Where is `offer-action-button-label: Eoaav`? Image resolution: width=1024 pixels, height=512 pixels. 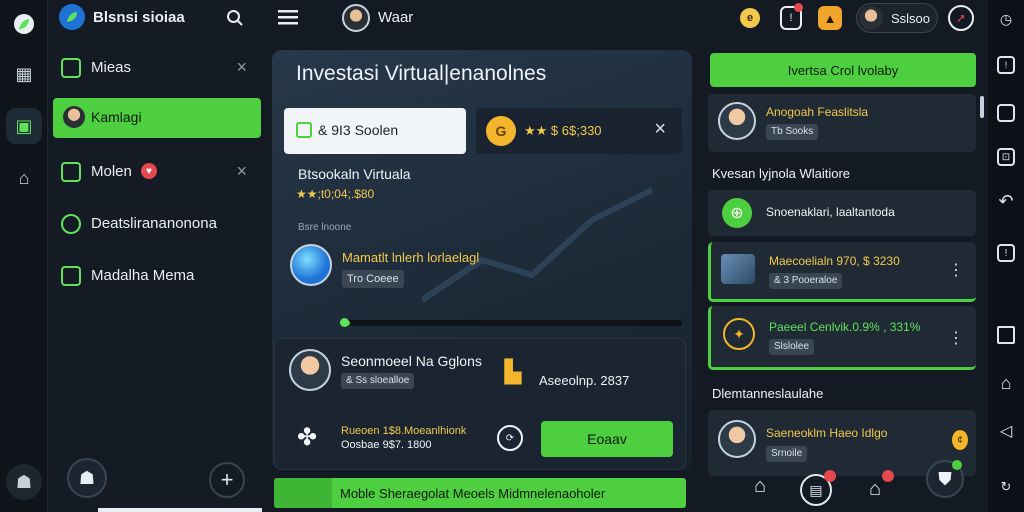
offer-action-button-label: Eoaav is located at coordinates (607, 439).